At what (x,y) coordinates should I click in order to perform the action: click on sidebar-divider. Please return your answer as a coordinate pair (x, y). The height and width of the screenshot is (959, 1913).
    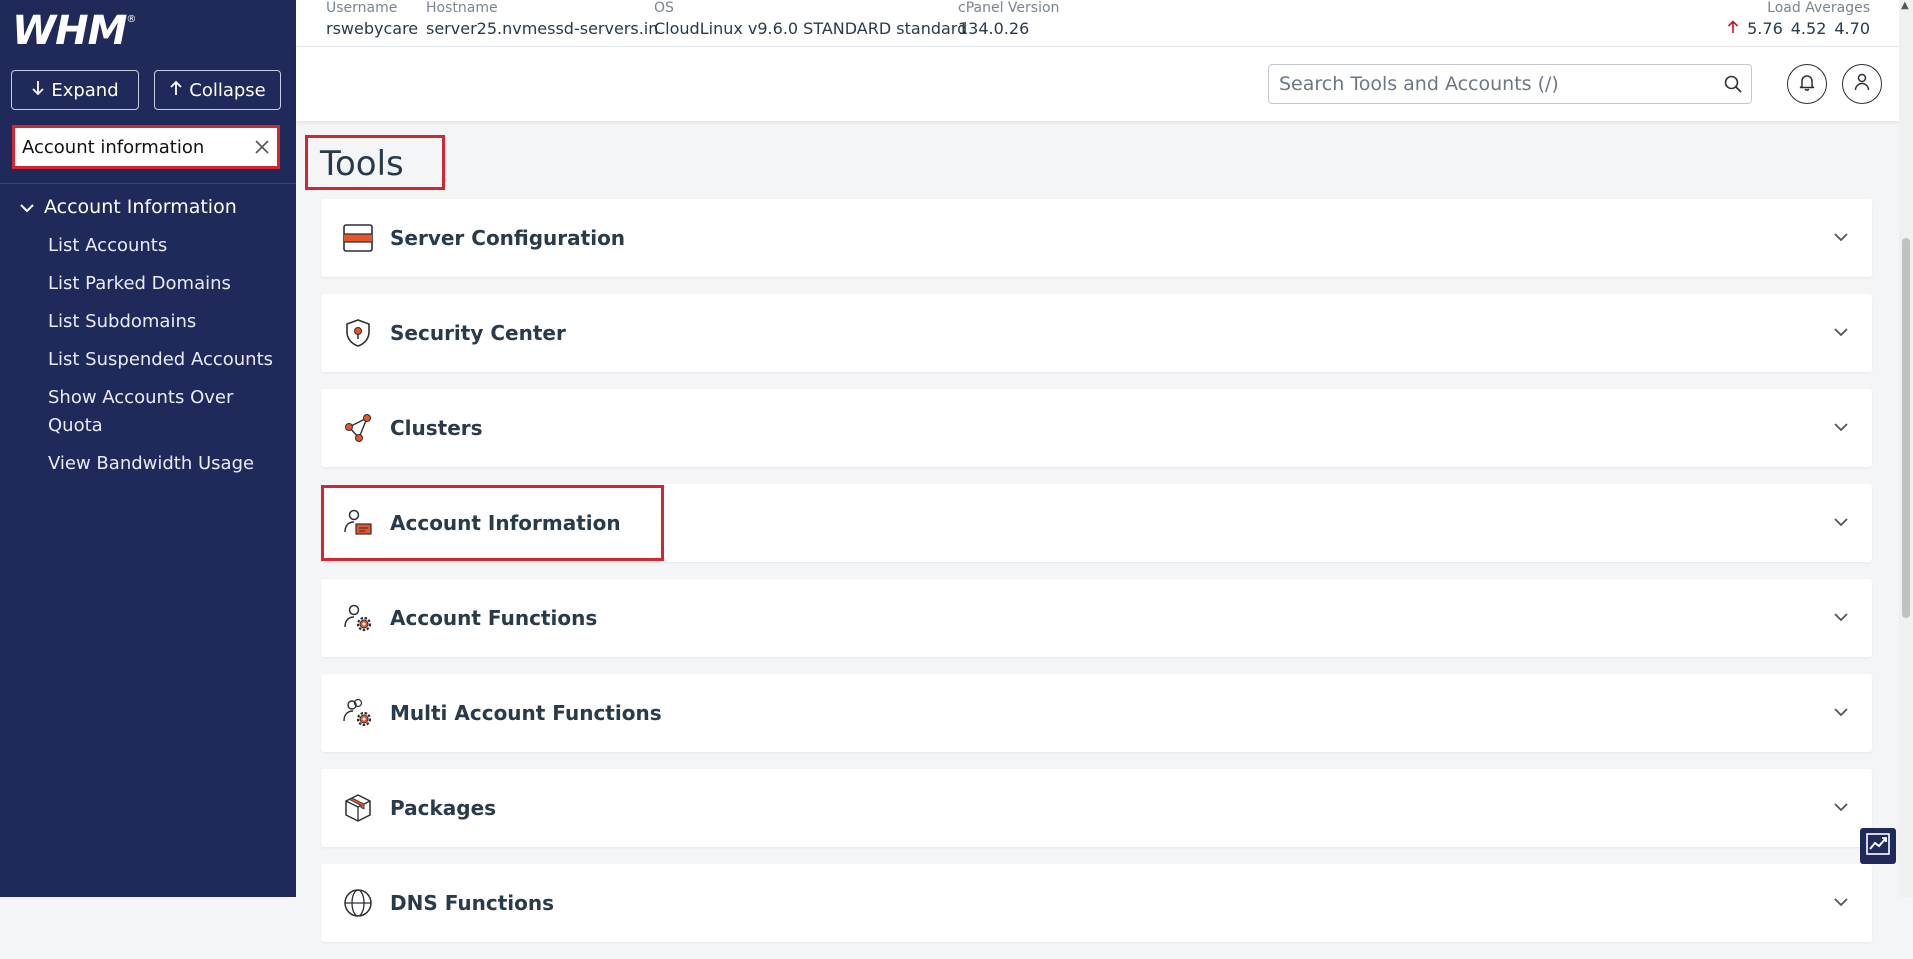
    Looking at the image, I should click on (148, 183).